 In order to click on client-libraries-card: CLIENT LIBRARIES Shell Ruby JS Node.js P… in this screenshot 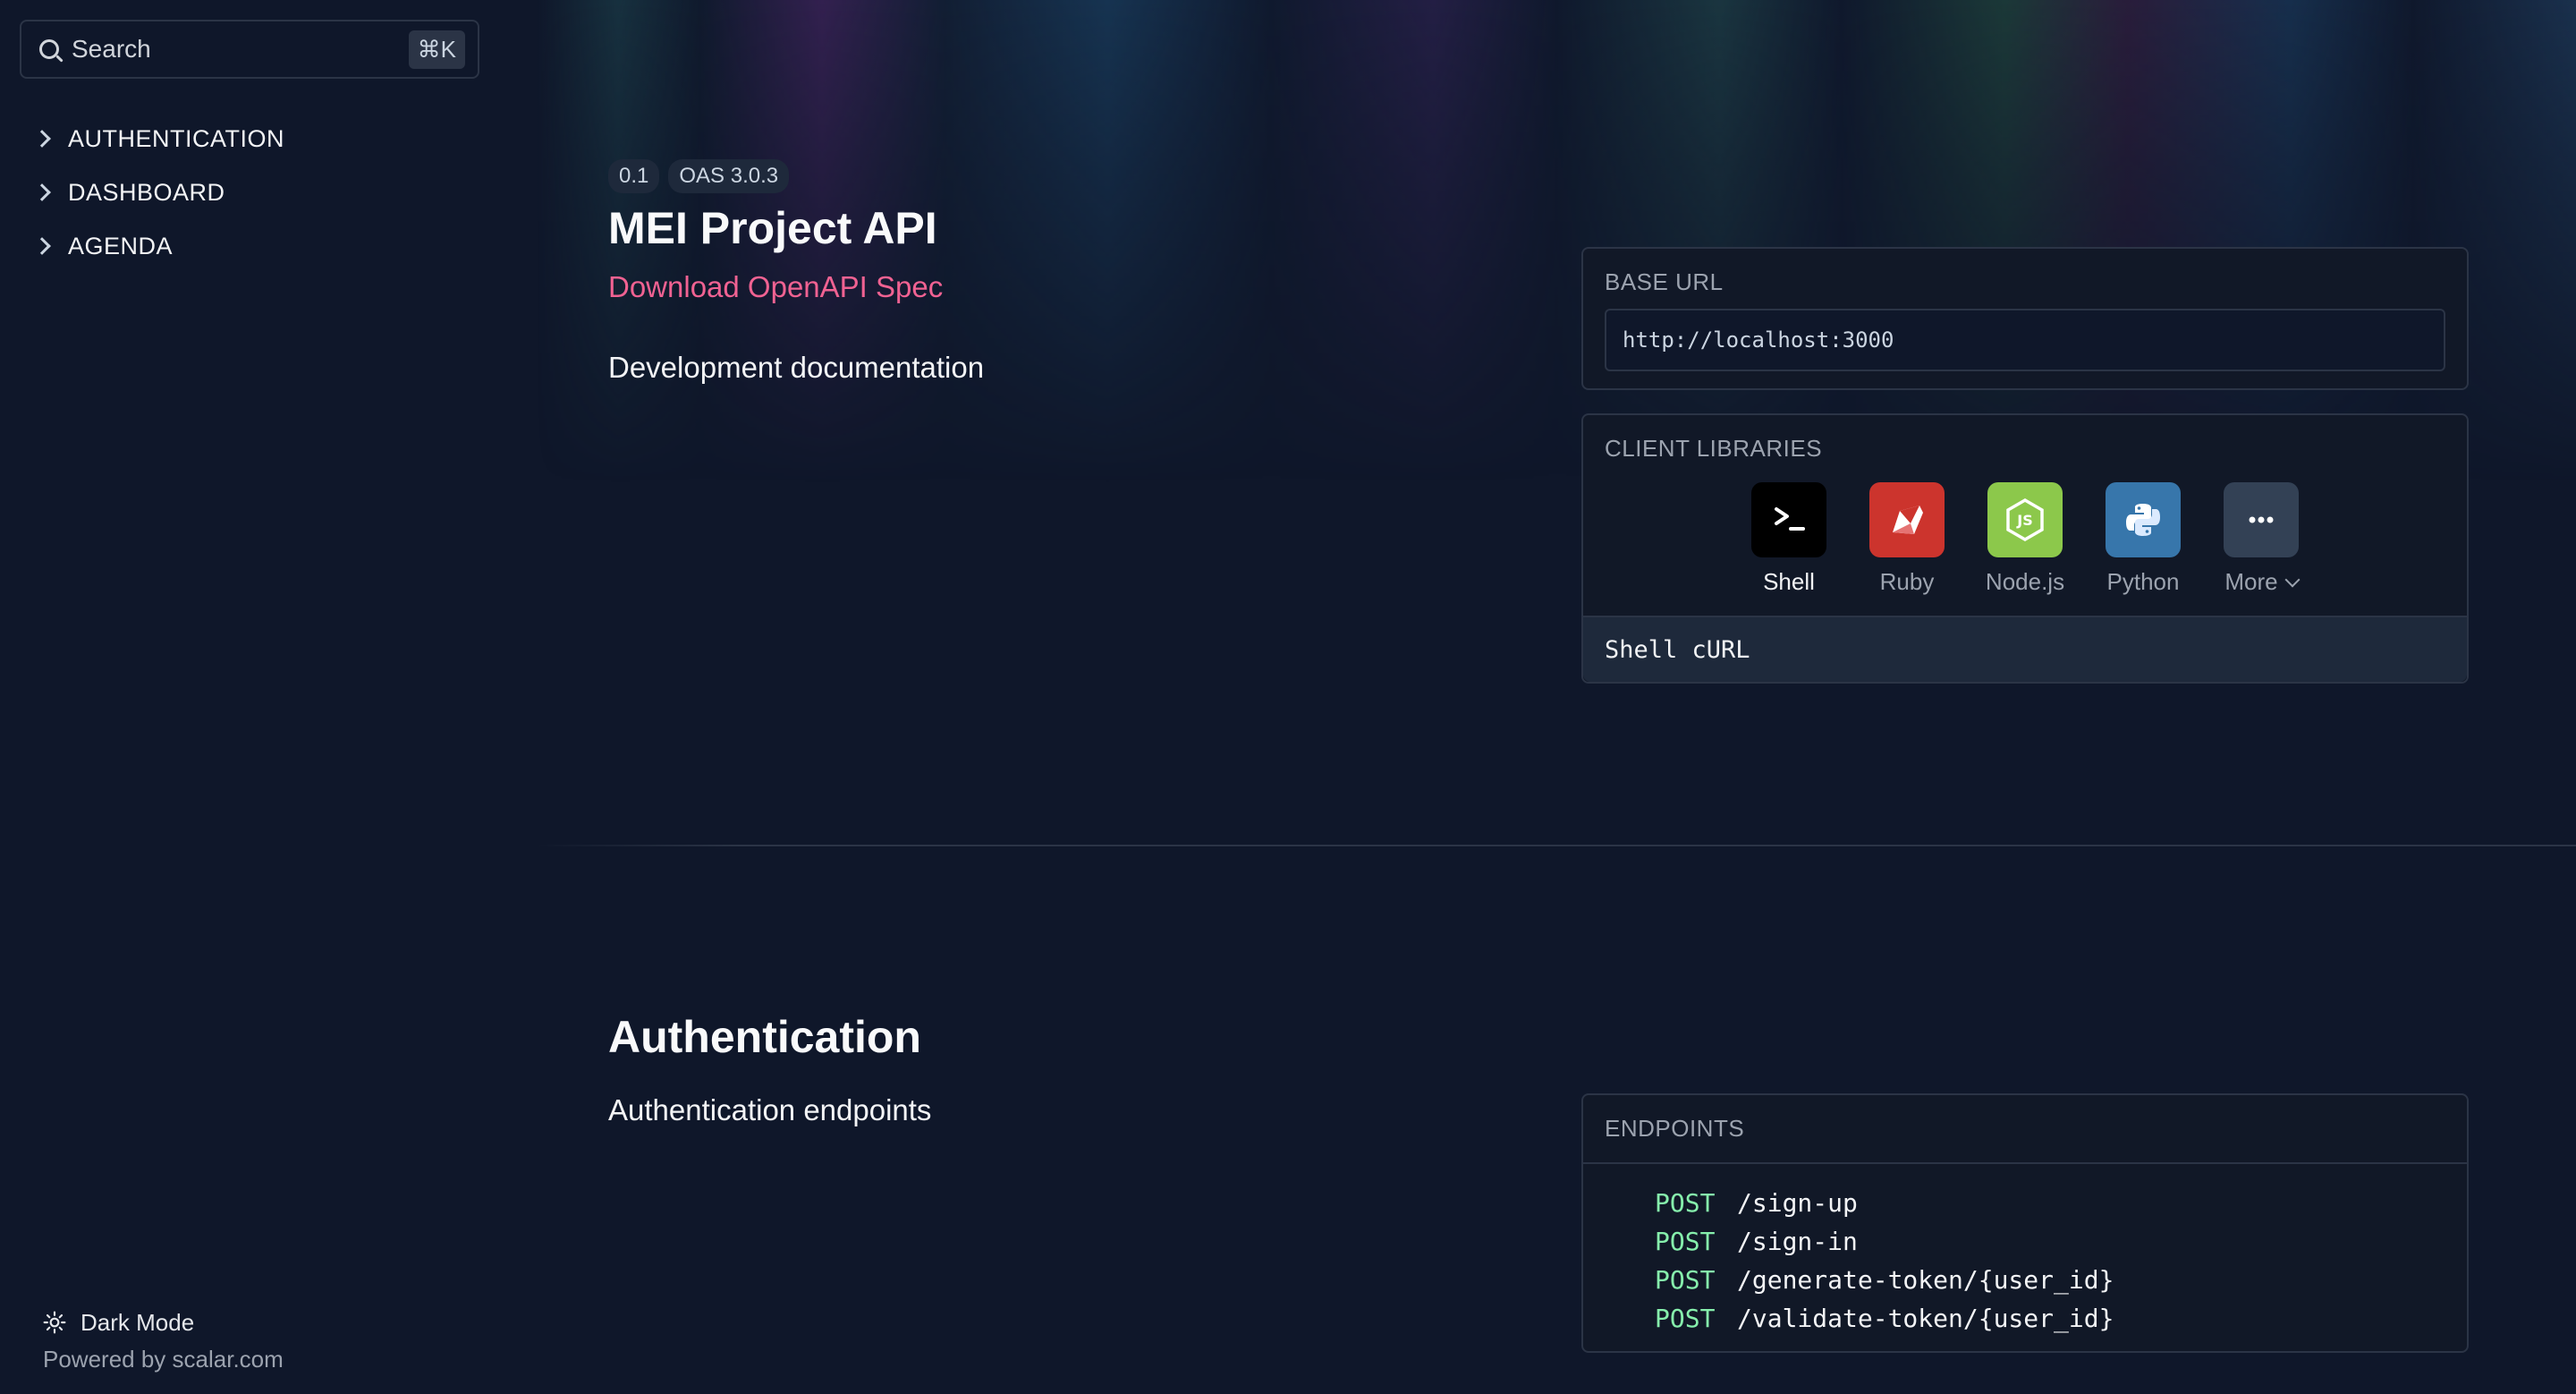, I will do `click(2025, 548)`.